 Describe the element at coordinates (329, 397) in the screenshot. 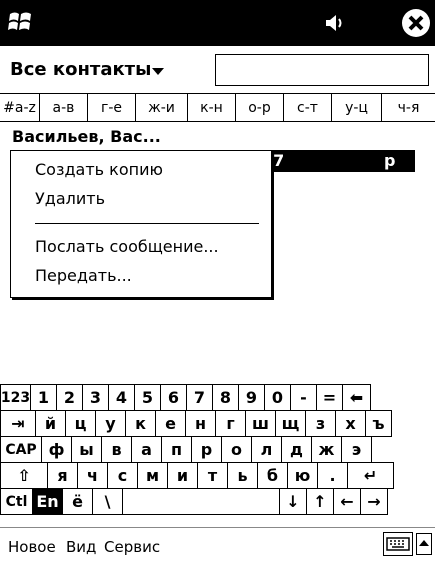

I see `equals-key: =` at that location.